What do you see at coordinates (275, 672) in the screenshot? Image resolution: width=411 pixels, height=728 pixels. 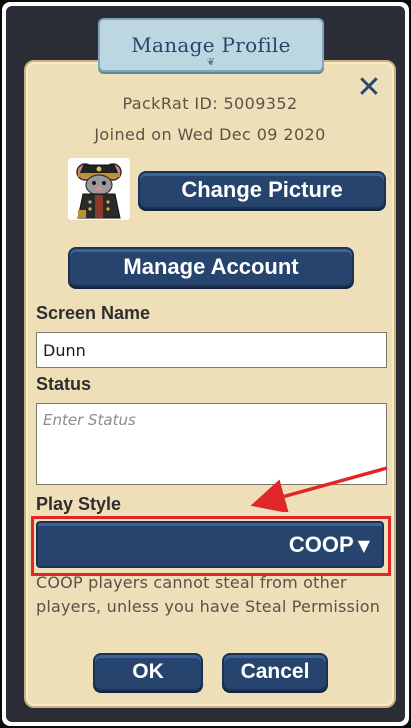 I see `cancel-button: Cancel` at bounding box center [275, 672].